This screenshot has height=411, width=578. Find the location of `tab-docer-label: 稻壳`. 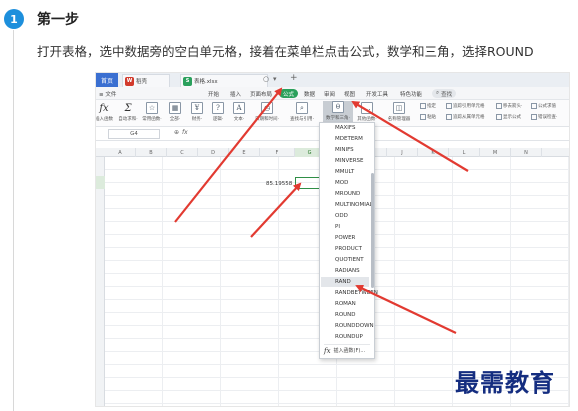

tab-docer-label: 稻壳 is located at coordinates (142, 82).